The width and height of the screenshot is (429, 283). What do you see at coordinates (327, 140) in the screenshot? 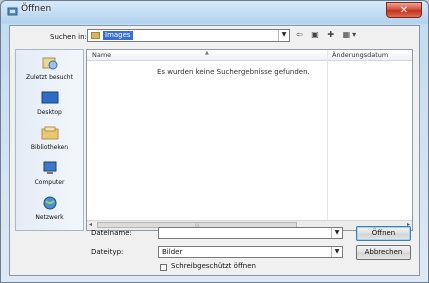
I see `column-divider` at bounding box center [327, 140].